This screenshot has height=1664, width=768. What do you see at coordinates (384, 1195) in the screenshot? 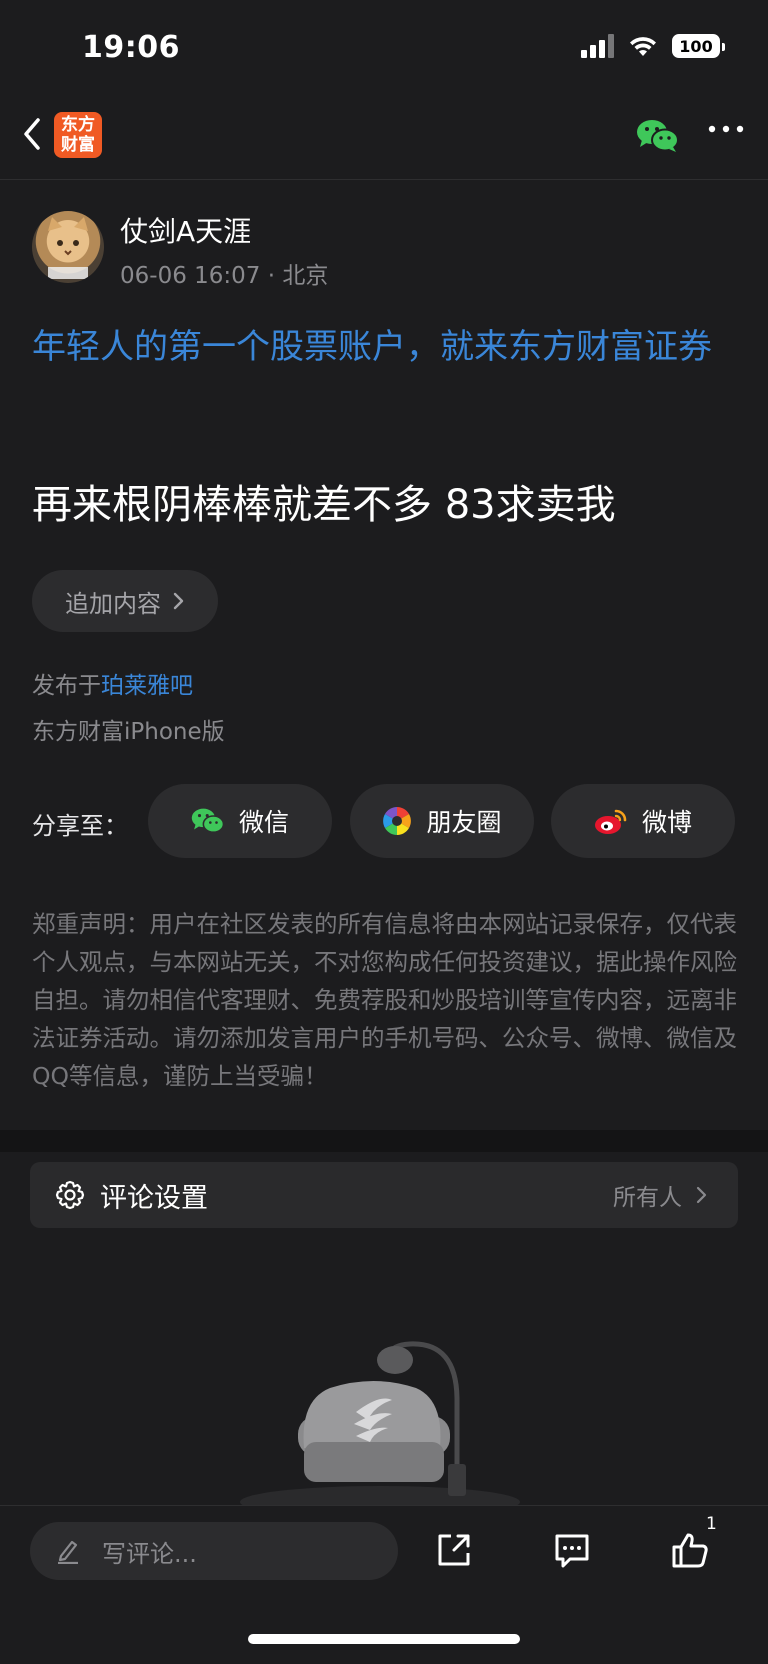
I see `comment-settings-row: 评论设置 所有人` at bounding box center [384, 1195].